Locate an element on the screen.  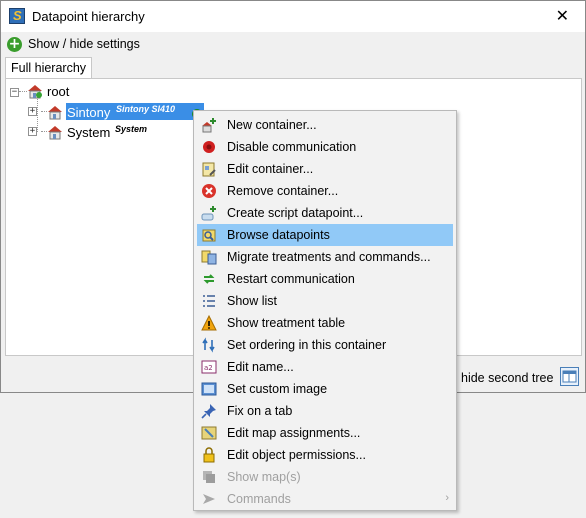
commands-icon is located at coordinates (209, 499).